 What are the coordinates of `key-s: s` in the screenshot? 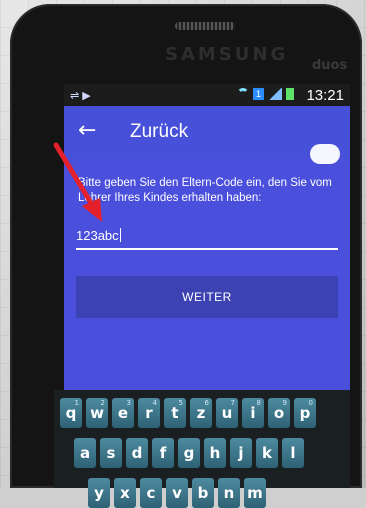 It's located at (111, 453).